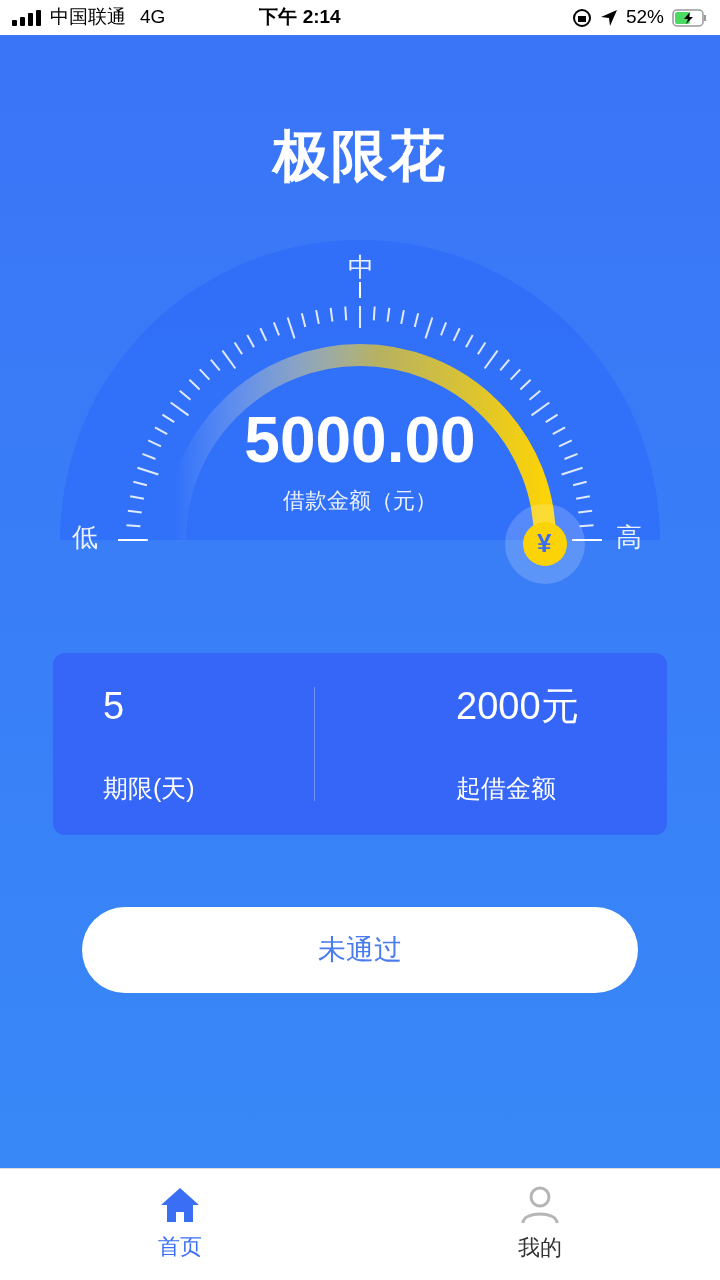 This screenshot has width=720, height=1280. Describe the element at coordinates (518, 706) in the screenshot. I see `info-value: 2000元` at that location.